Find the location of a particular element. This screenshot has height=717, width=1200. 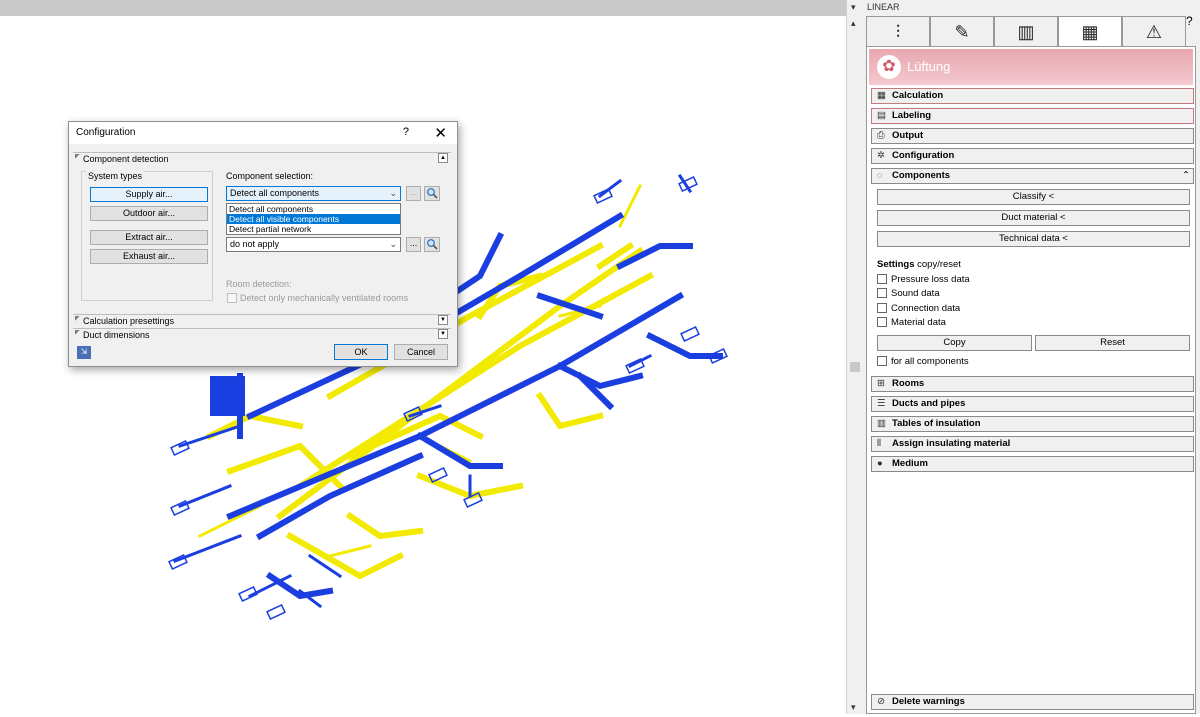

pin-icon: ⇲ is located at coordinates (84, 352).